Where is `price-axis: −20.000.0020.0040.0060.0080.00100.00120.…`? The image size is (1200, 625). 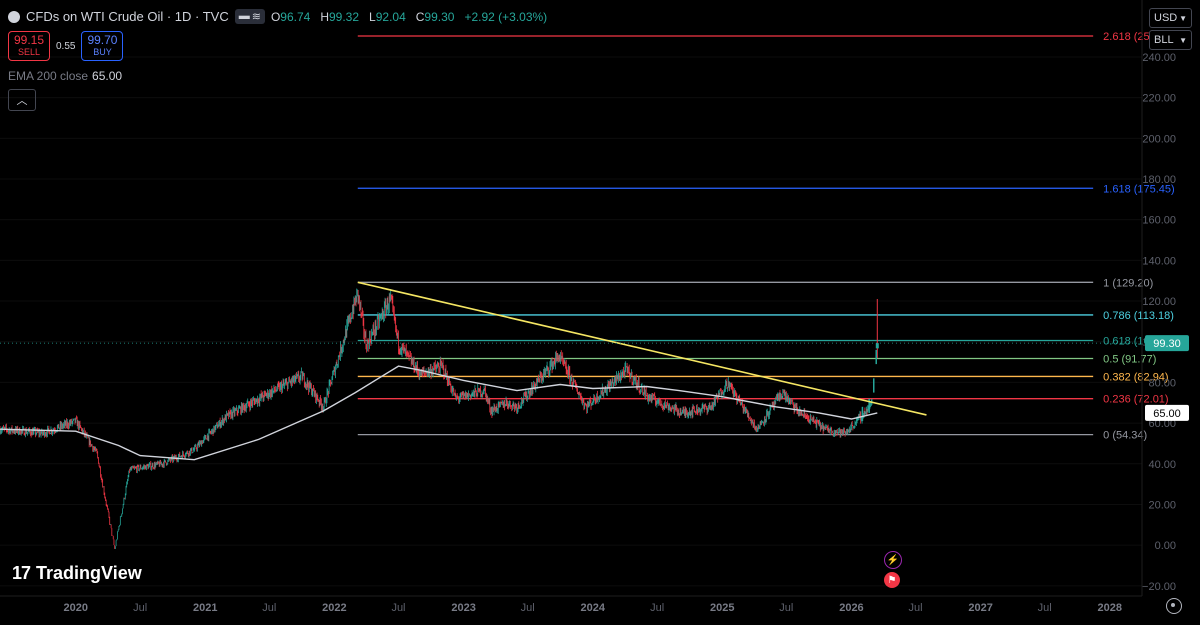
price-axis: −20.000.0020.0040.0060.0080.00100.00120.… is located at coordinates (1158, 298).